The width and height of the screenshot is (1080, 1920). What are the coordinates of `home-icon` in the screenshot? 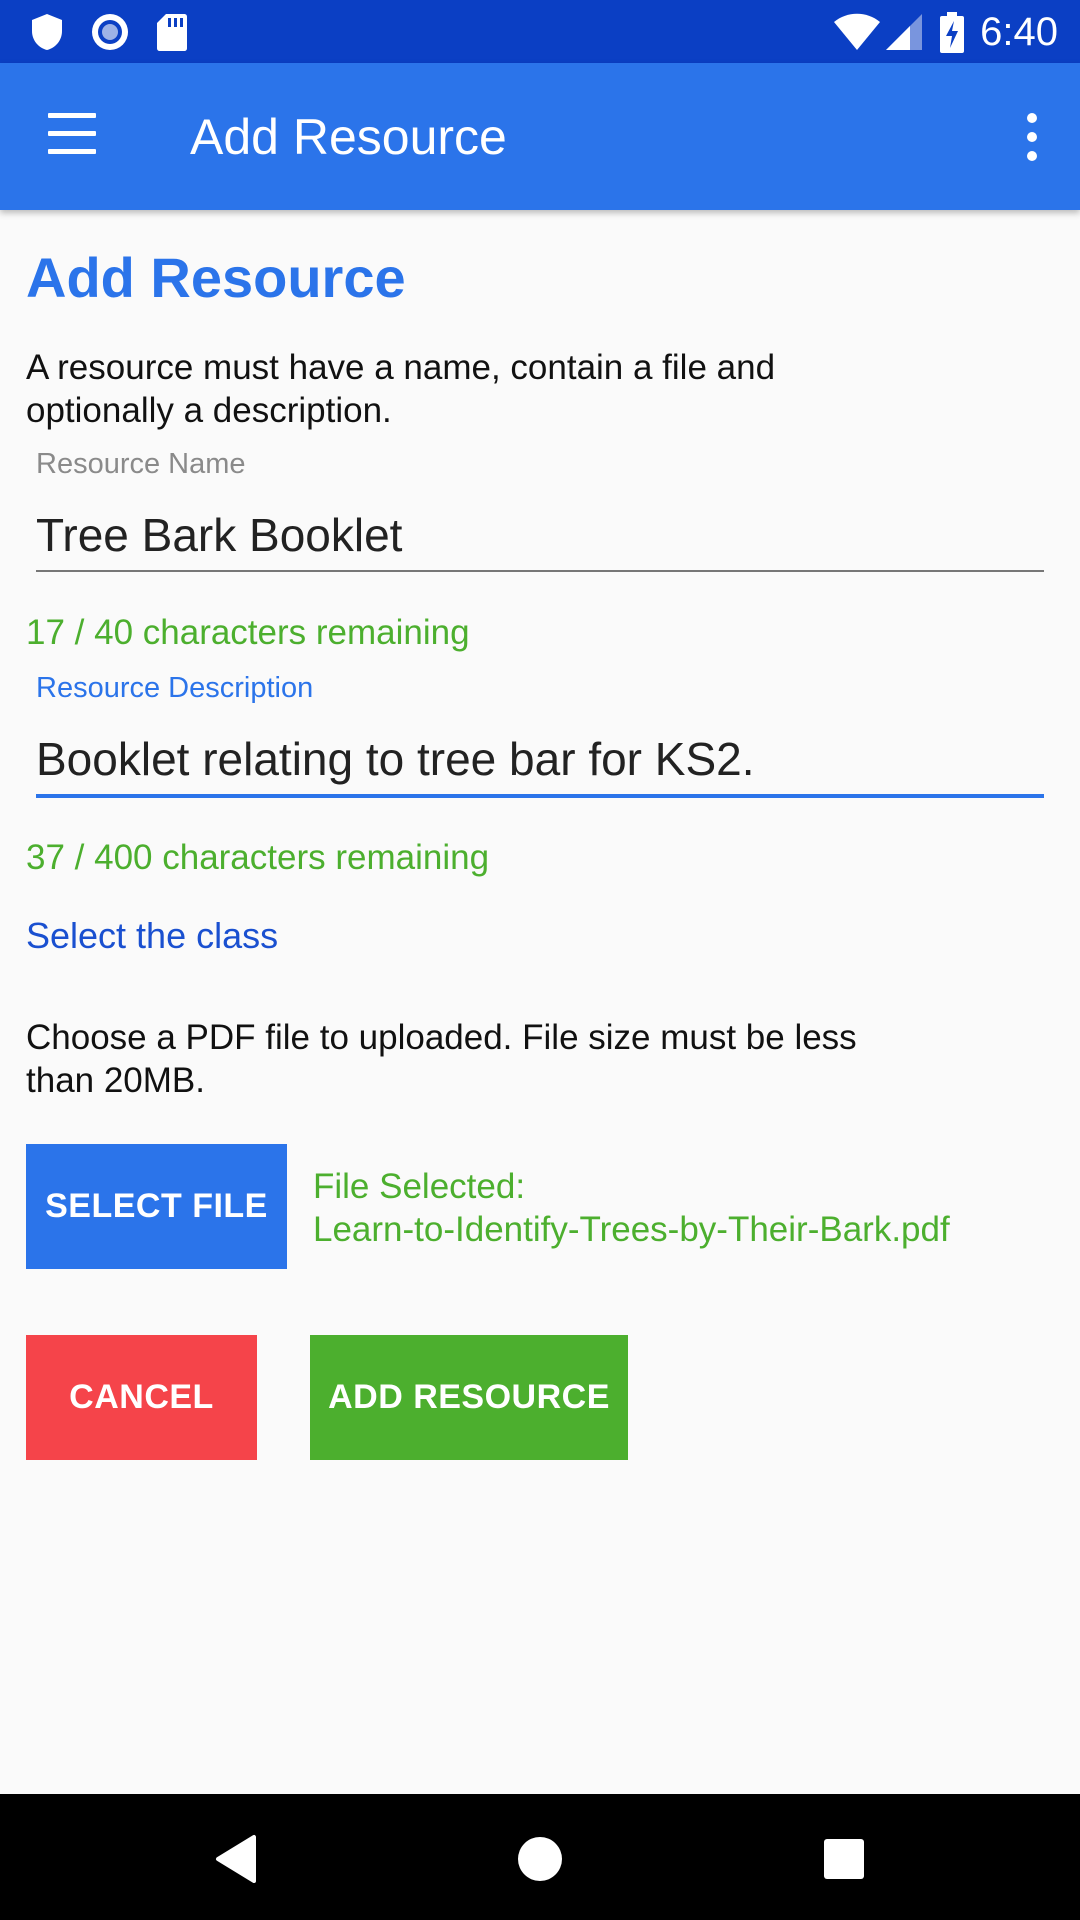 It's located at (540, 1859).